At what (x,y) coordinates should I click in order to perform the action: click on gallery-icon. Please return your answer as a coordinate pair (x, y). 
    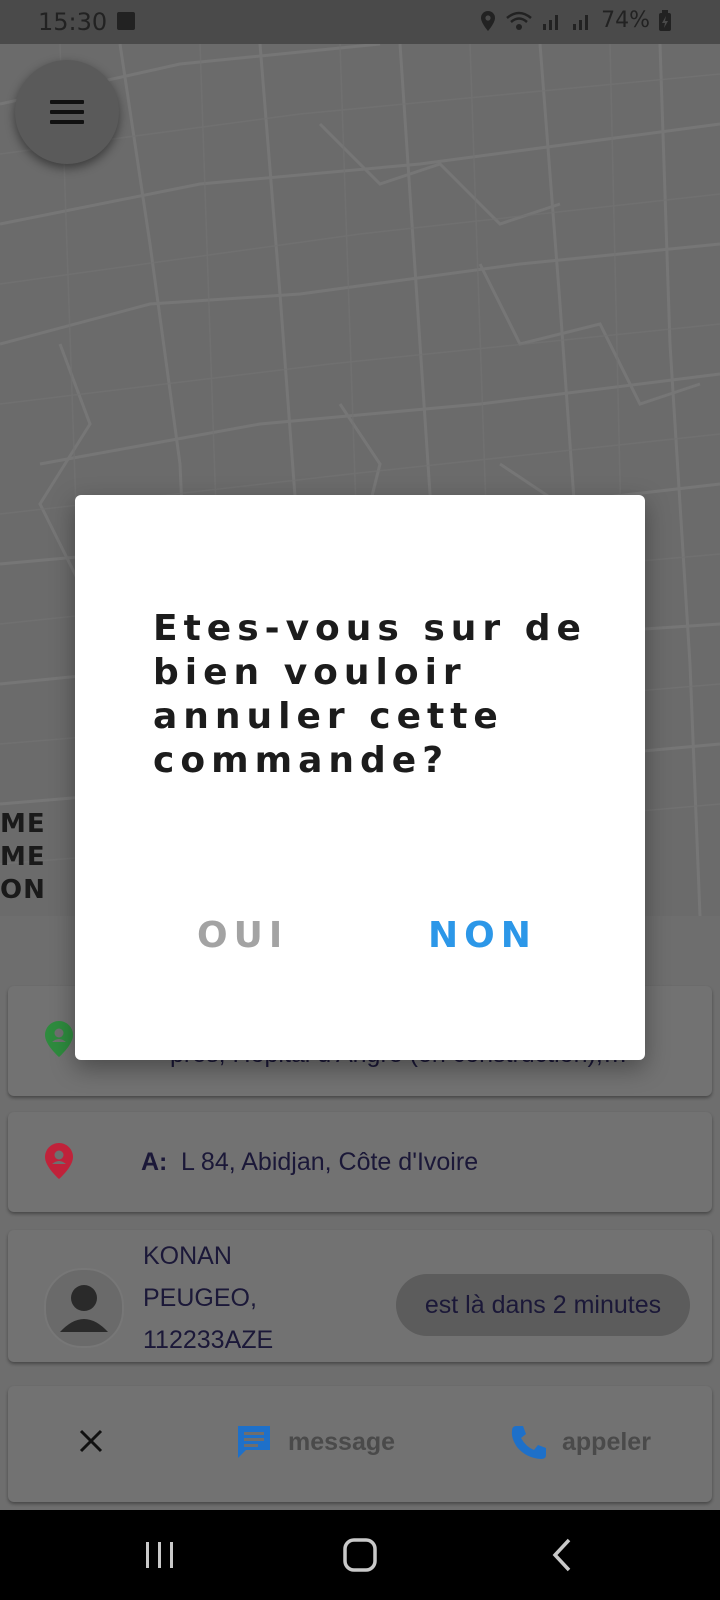
    Looking at the image, I should click on (126, 21).